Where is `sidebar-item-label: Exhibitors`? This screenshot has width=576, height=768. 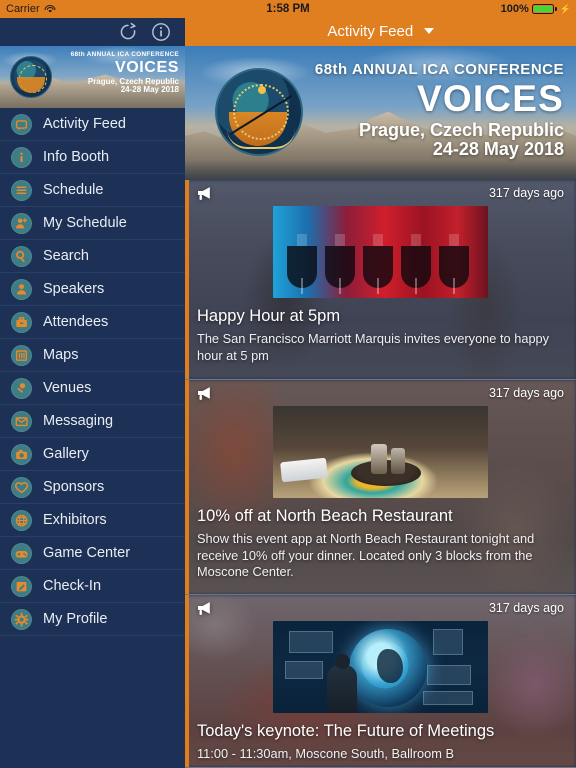 sidebar-item-label: Exhibitors is located at coordinates (75, 520).